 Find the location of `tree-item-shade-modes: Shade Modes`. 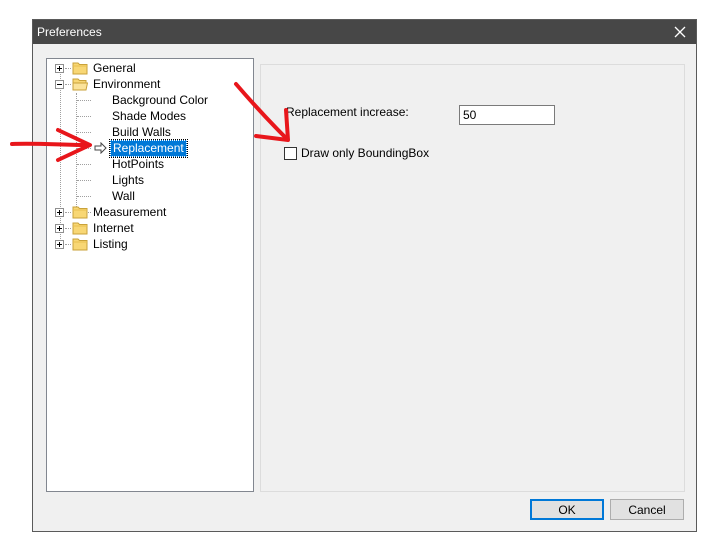

tree-item-shade-modes: Shade Modes is located at coordinates (149, 116).